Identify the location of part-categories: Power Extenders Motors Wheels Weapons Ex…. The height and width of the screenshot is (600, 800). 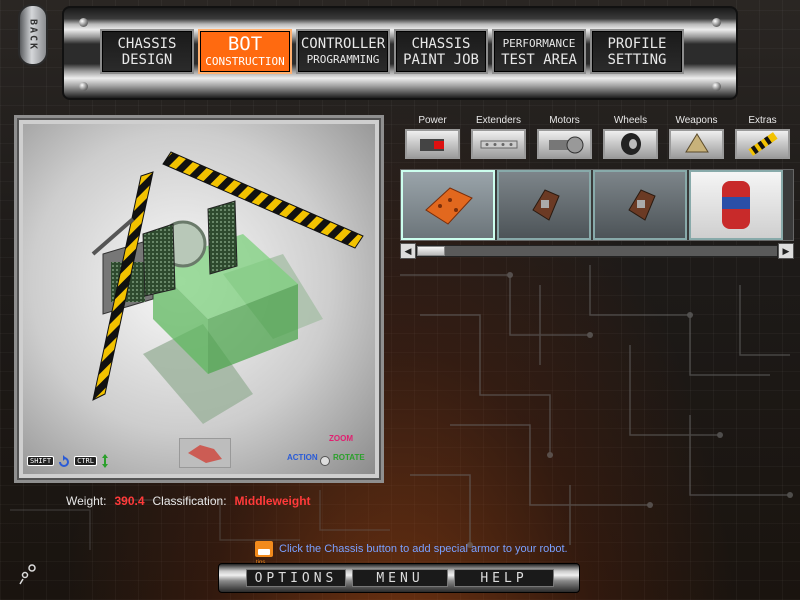
(598, 136).